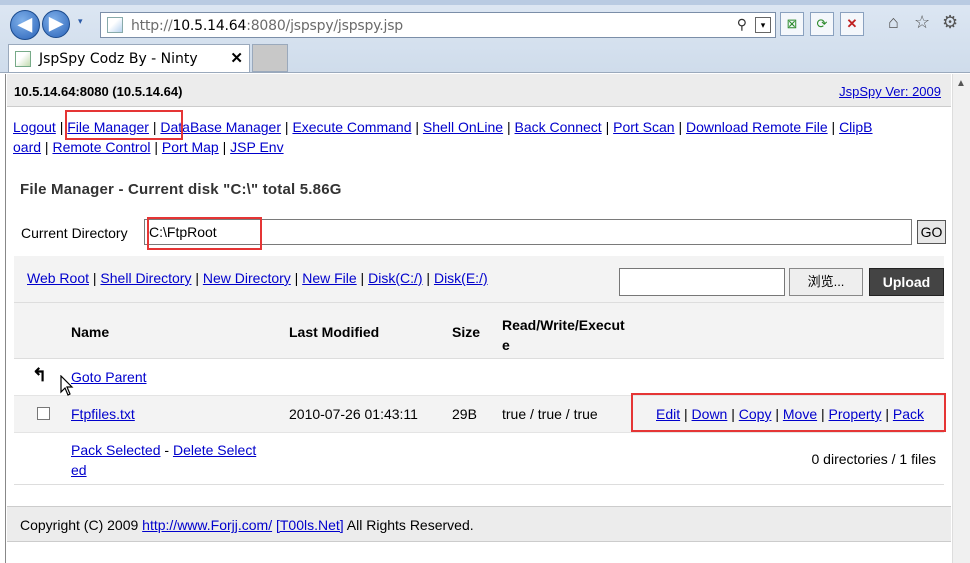  Describe the element at coordinates (90, 332) in the screenshot. I see `column-name: Name` at that location.